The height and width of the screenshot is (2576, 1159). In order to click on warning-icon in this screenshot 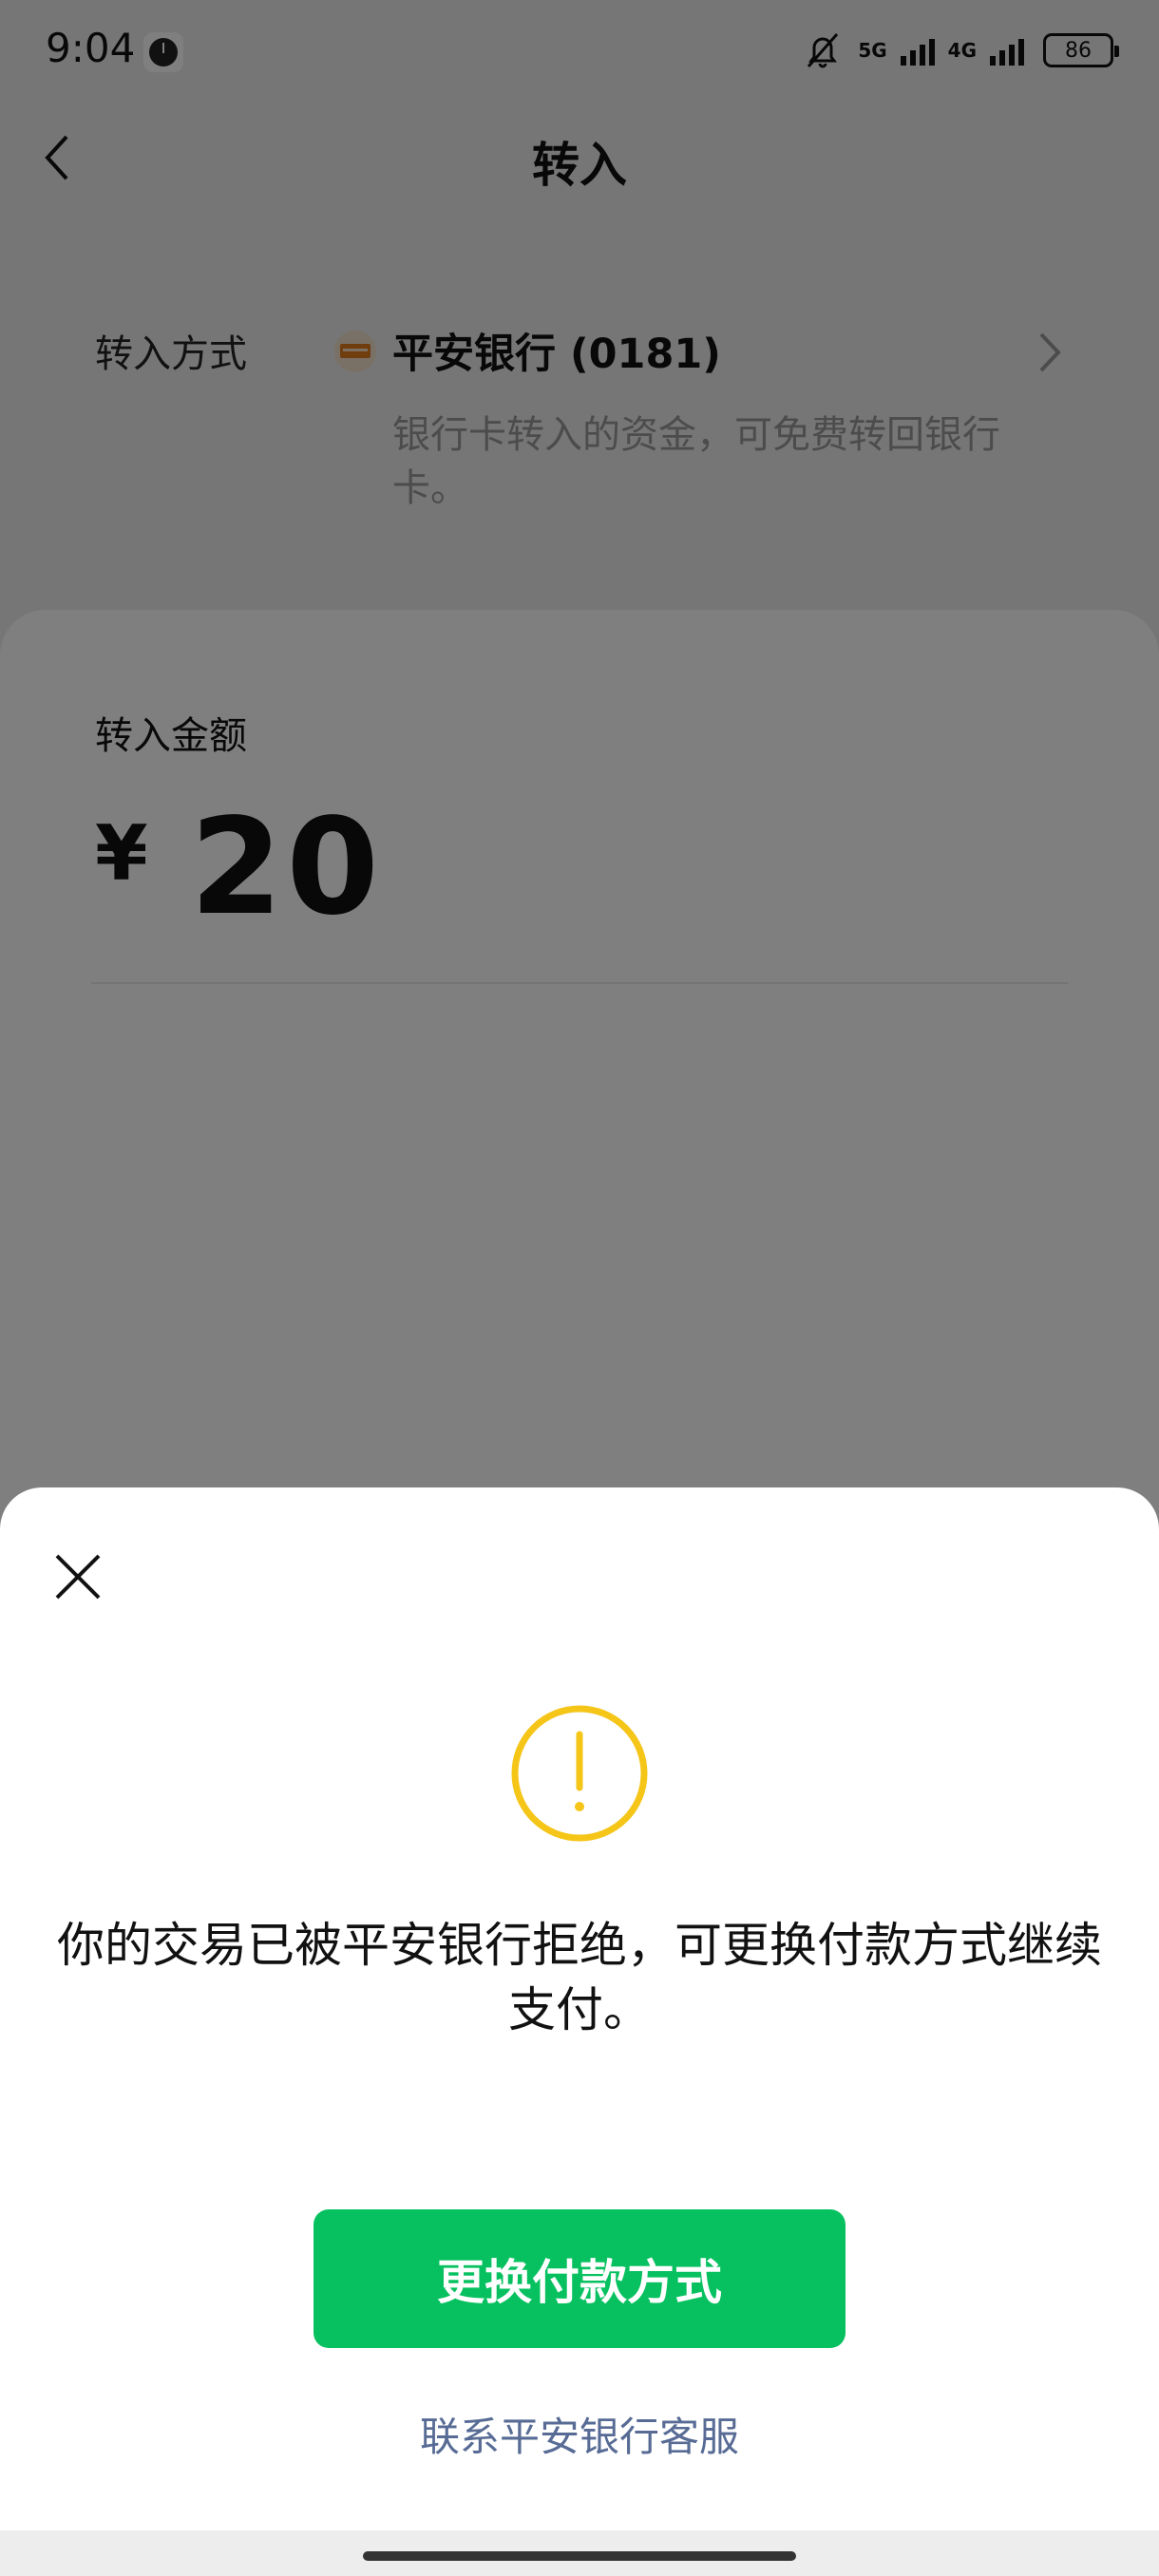, I will do `click(579, 1773)`.